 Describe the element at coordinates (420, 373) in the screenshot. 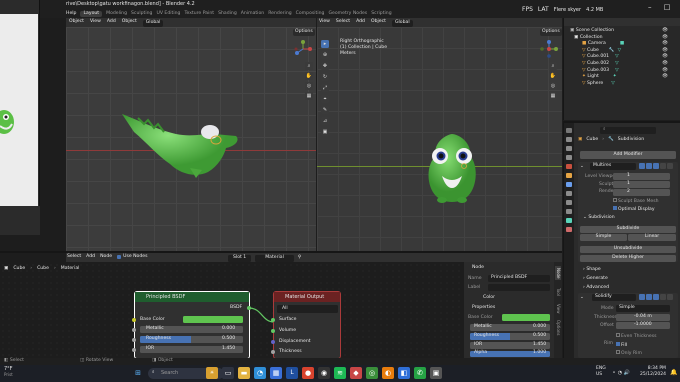

I see `whatsapp-icon: ✆` at that location.